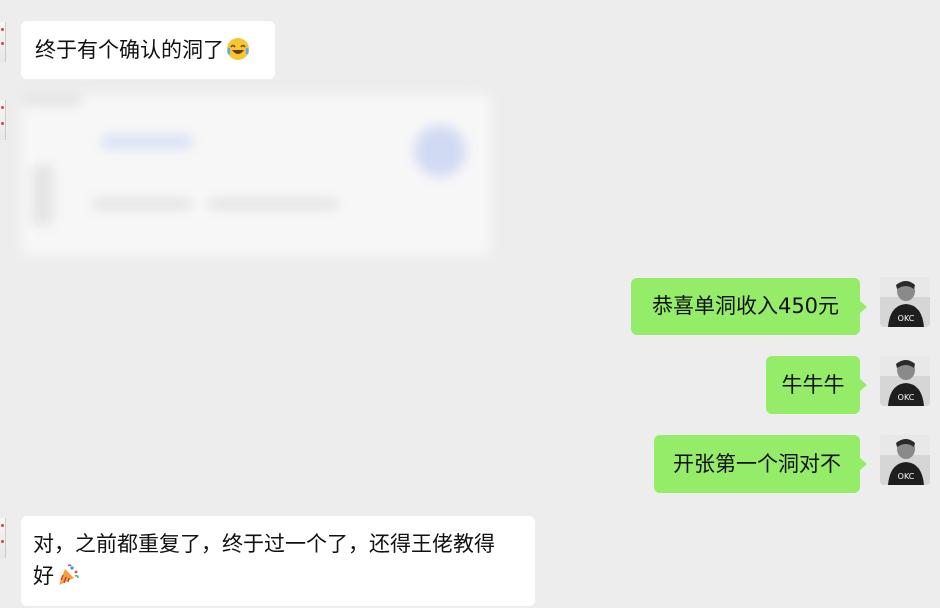 Image resolution: width=940 pixels, height=608 pixels. What do you see at coordinates (68, 575) in the screenshot?
I see `party-popper-icon` at bounding box center [68, 575].